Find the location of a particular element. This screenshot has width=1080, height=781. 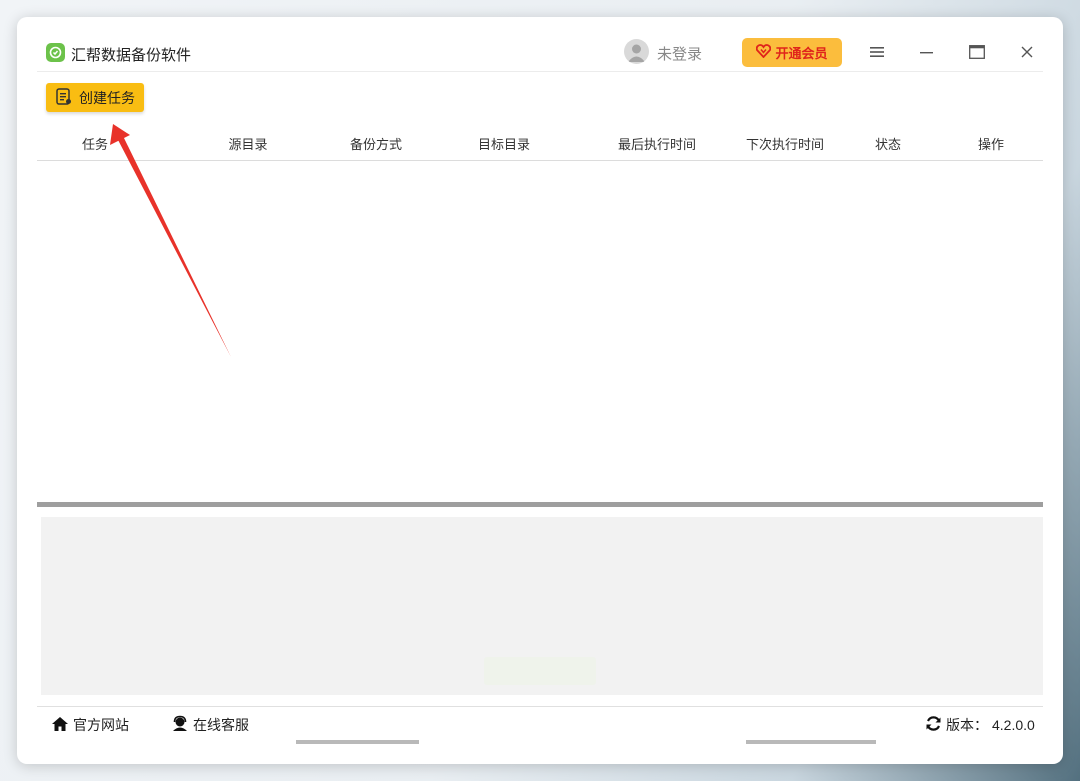

home-icon is located at coordinates (60, 725).